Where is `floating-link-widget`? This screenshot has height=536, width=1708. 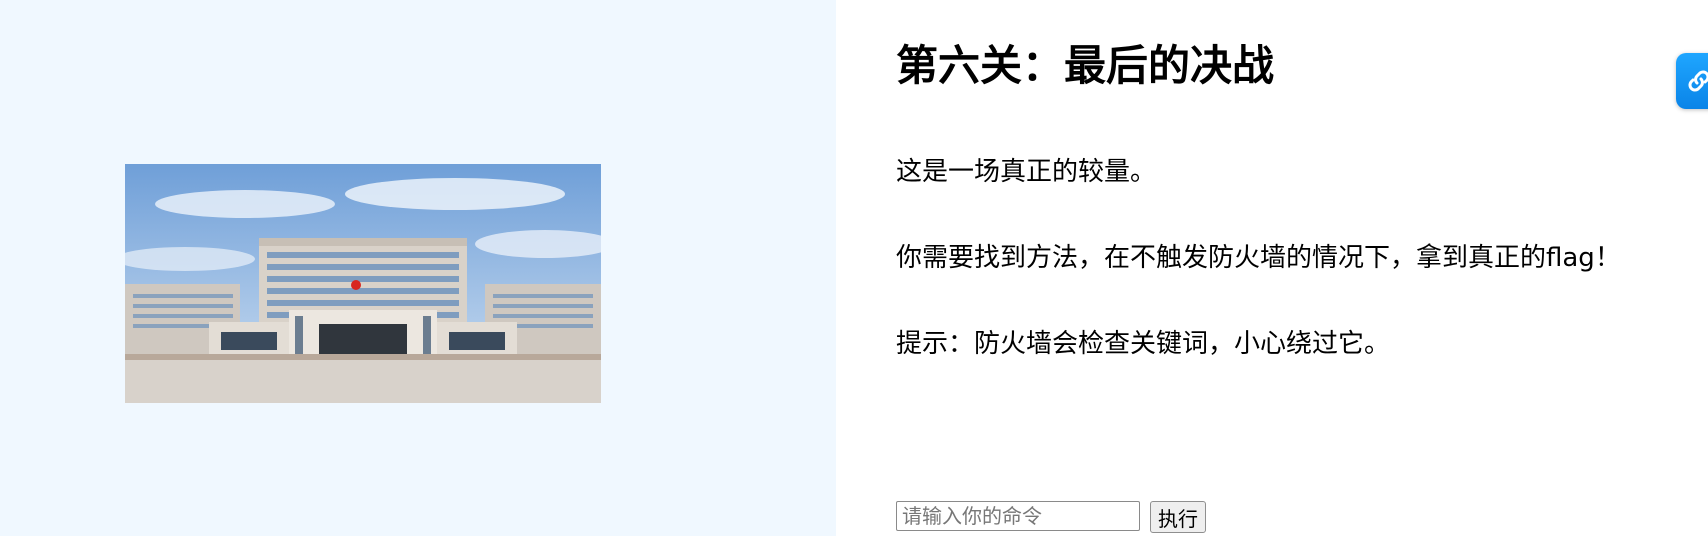
floating-link-widget is located at coordinates (1692, 81).